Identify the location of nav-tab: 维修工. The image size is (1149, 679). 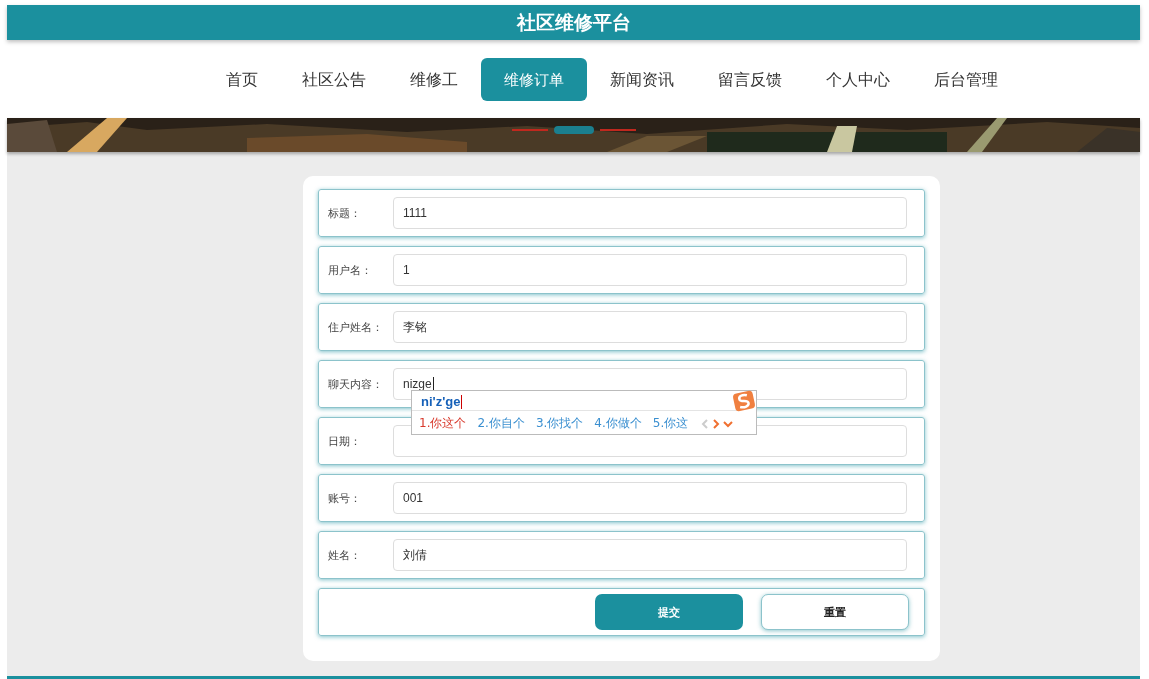
(433, 79).